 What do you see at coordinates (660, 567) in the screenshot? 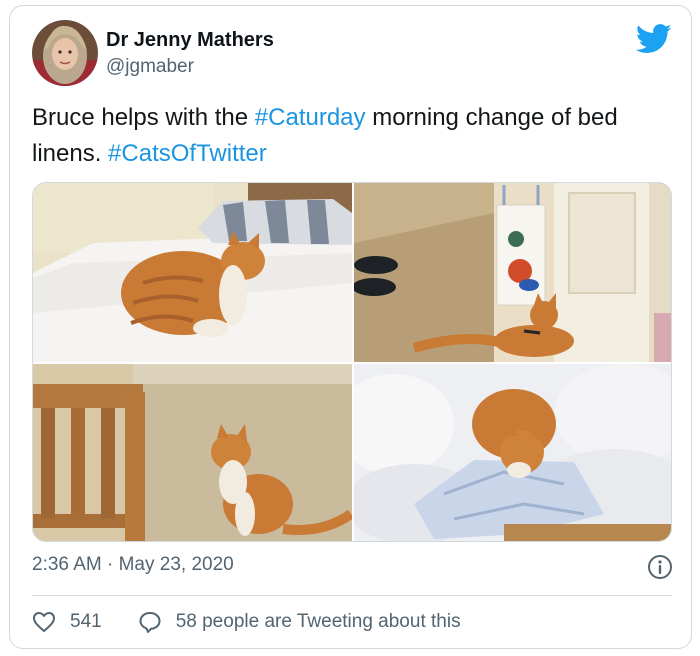
I see `info-icon` at bounding box center [660, 567].